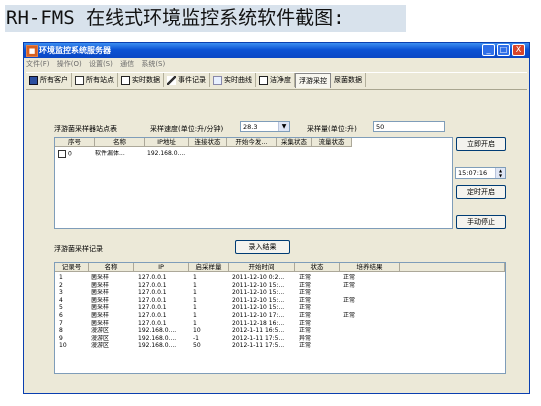  What do you see at coordinates (452, 267) in the screenshot?
I see `col-header` at bounding box center [452, 267].